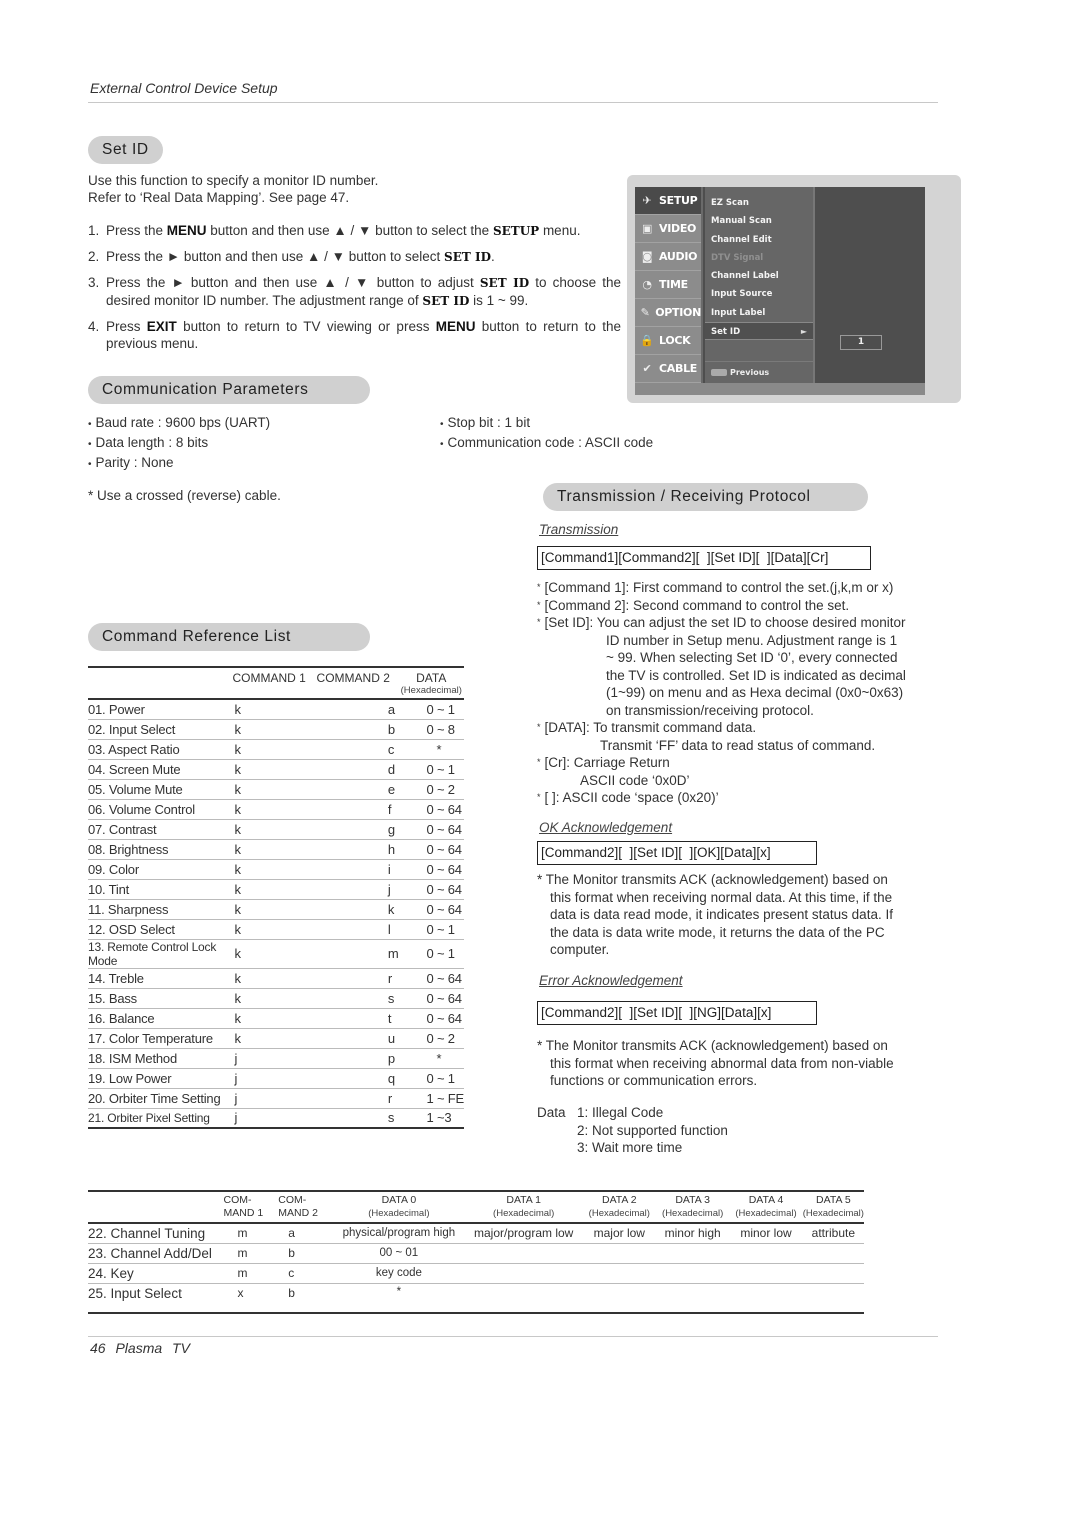 This screenshot has width=1080, height=1528. I want to click on col-header-top: COM-, so click(292, 1200).